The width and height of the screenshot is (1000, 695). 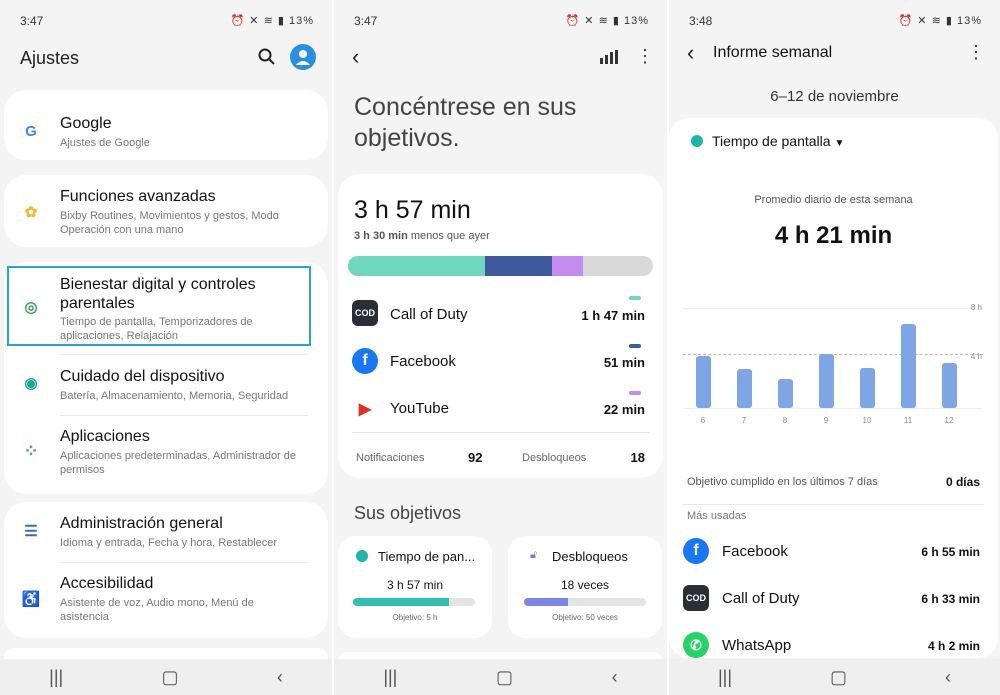 I want to click on usage-segment-rest, so click(x=617, y=266).